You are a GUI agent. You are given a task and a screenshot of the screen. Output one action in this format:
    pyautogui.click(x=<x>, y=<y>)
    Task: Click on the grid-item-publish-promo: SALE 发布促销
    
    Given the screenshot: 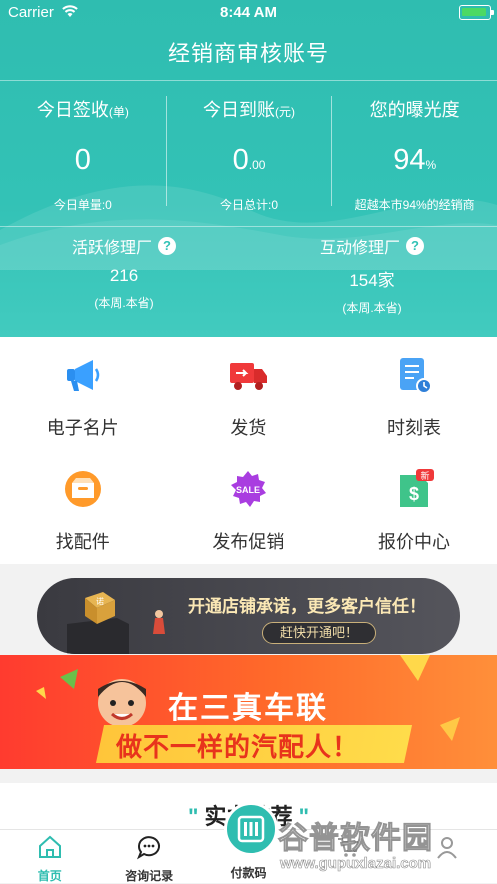 What is the action you would take?
    pyautogui.click(x=249, y=507)
    